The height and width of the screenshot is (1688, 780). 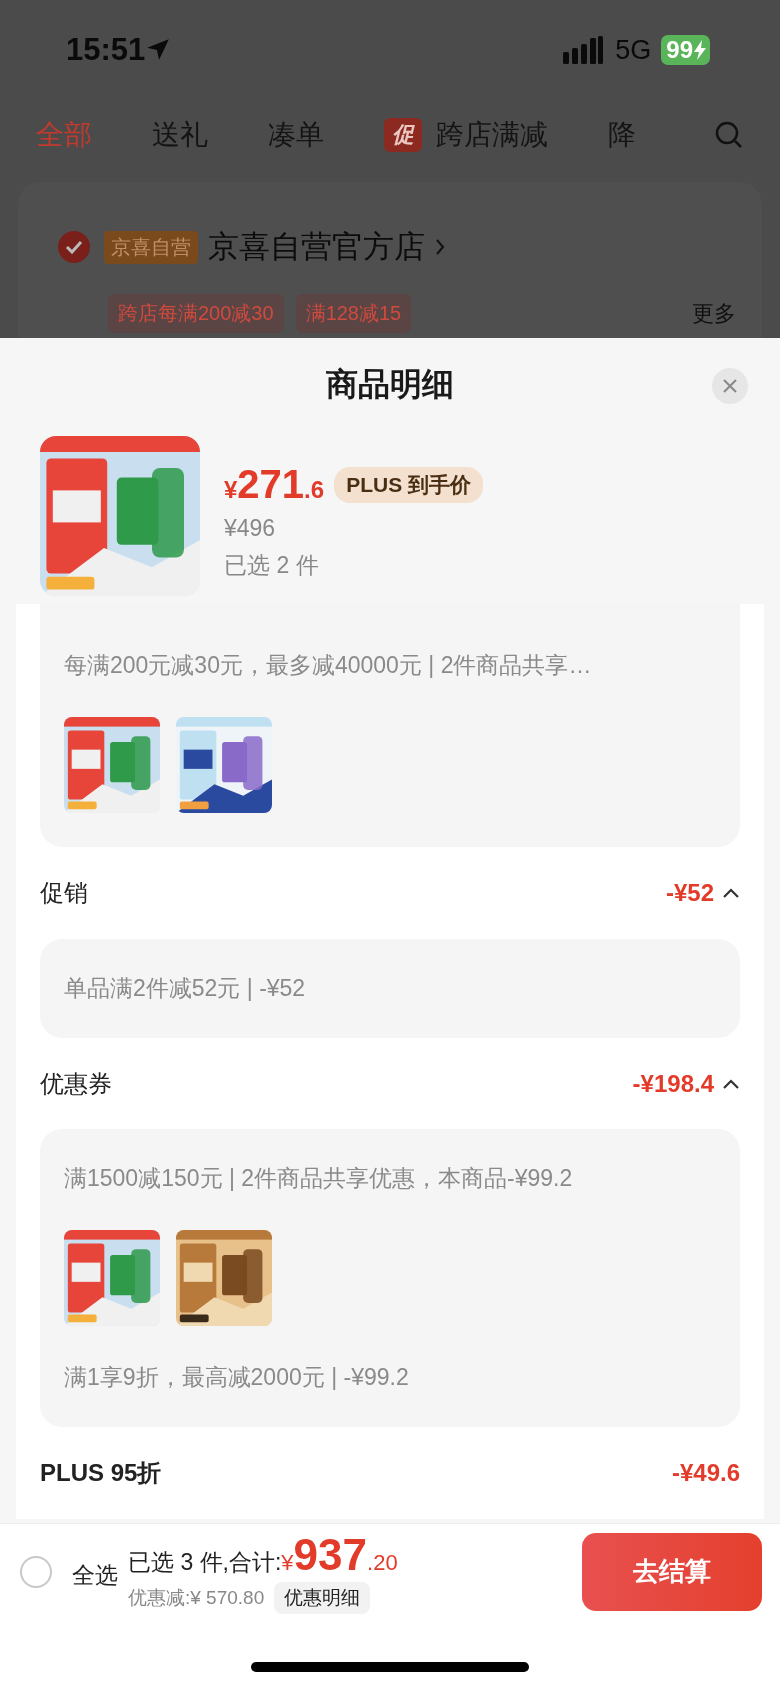 What do you see at coordinates (705, 1473) in the screenshot?
I see `discount-amount: -¥49.6` at bounding box center [705, 1473].